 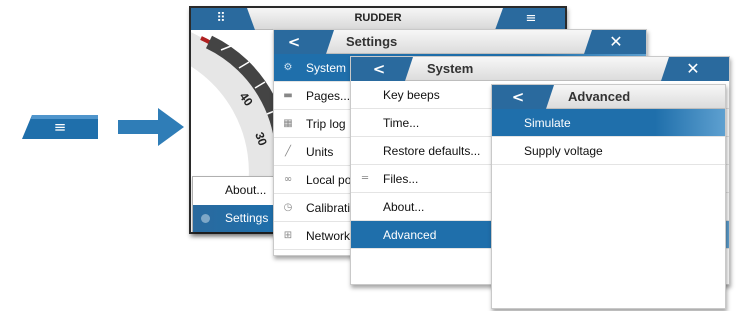 What do you see at coordinates (326, 124) in the screenshot?
I see `settings-item-label: Trip log` at bounding box center [326, 124].